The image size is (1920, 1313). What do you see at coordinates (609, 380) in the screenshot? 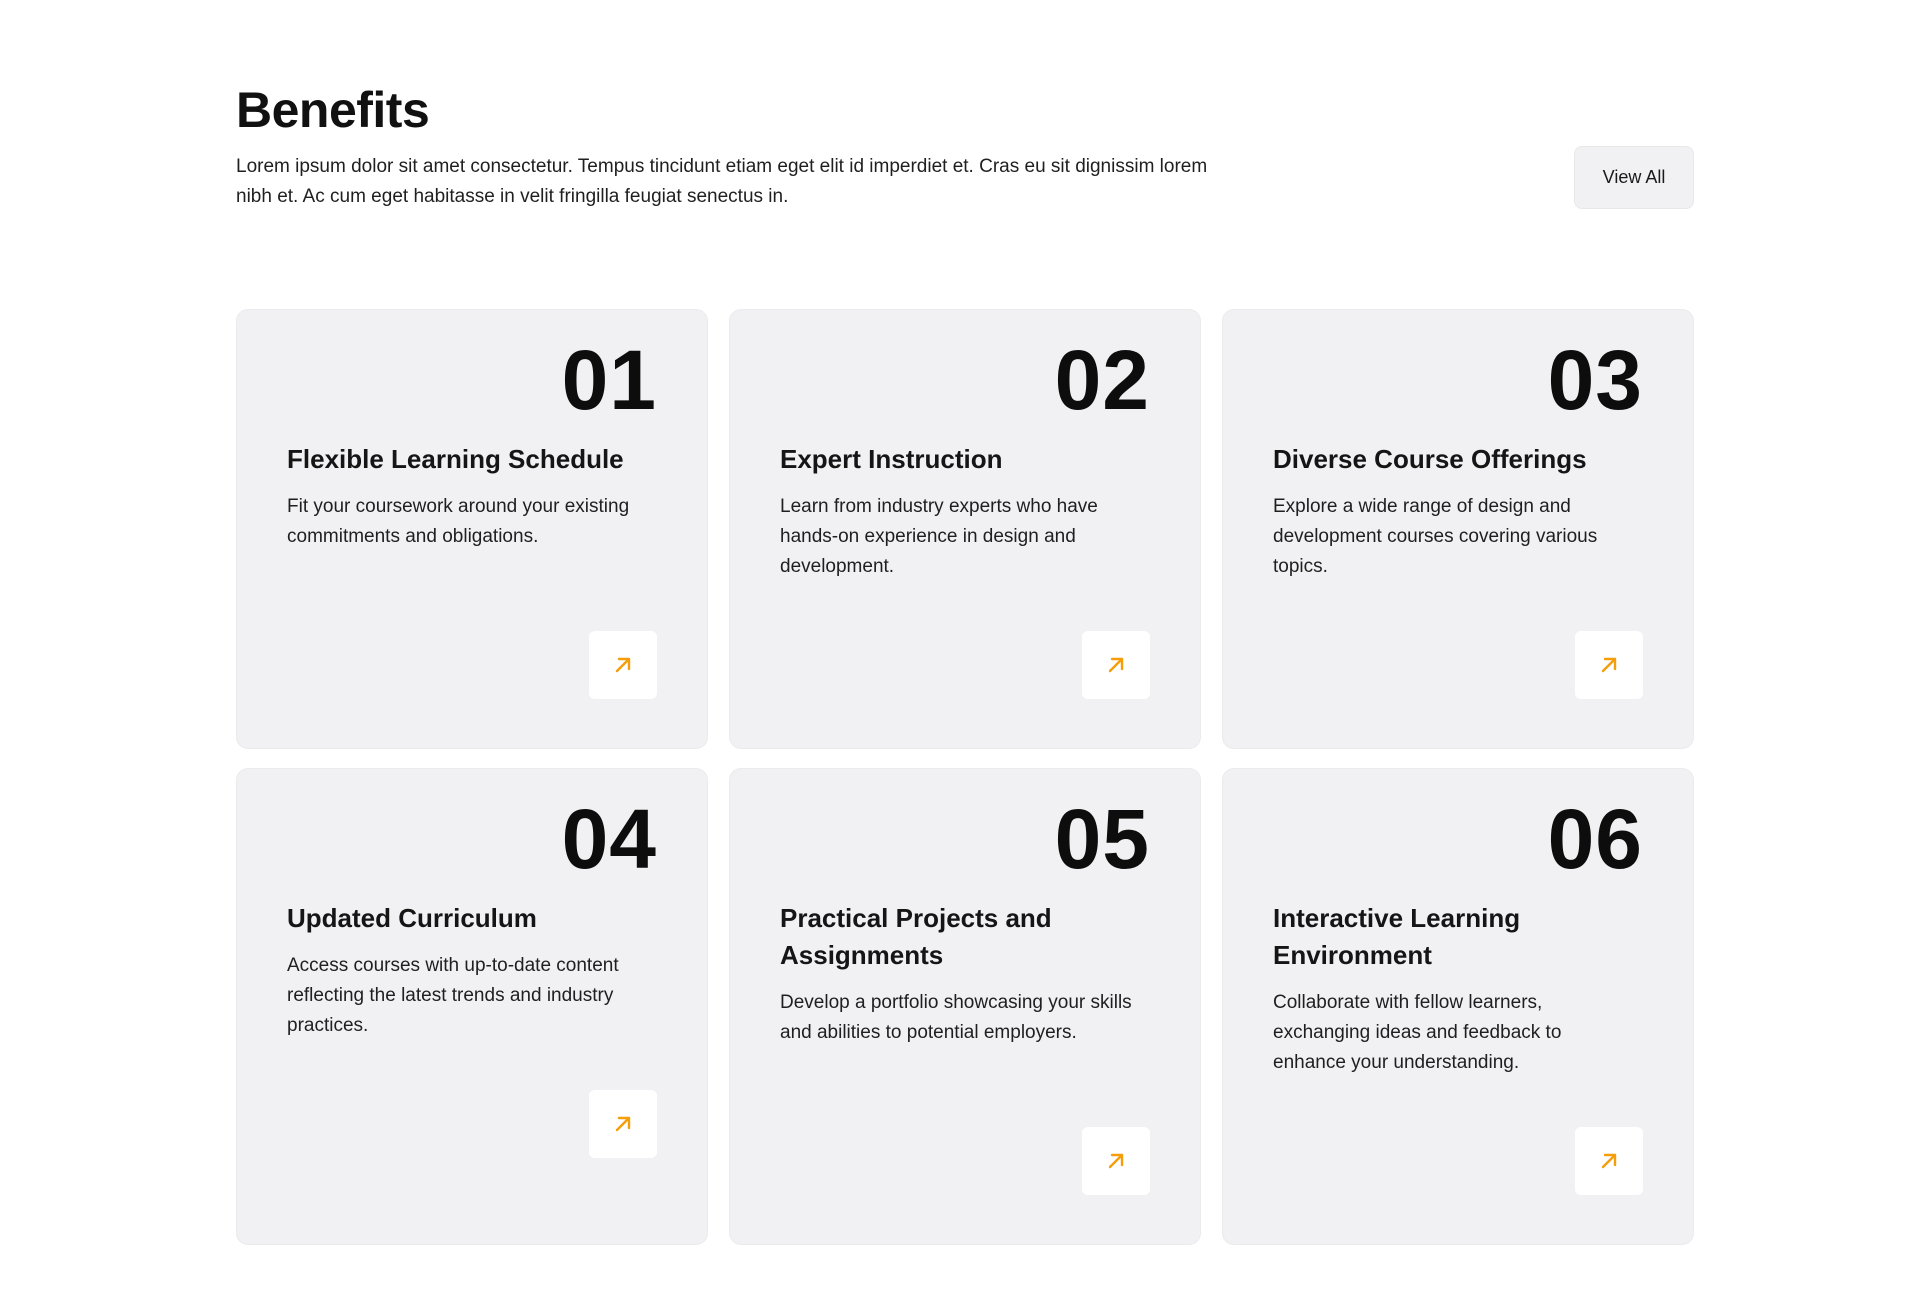
I see `card-number: 01` at bounding box center [609, 380].